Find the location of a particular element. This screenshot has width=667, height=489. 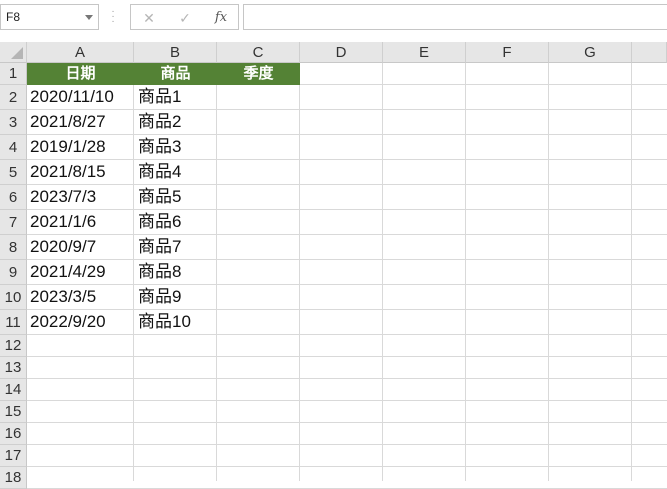

cell-date: 2023/7/3 is located at coordinates (81, 197).